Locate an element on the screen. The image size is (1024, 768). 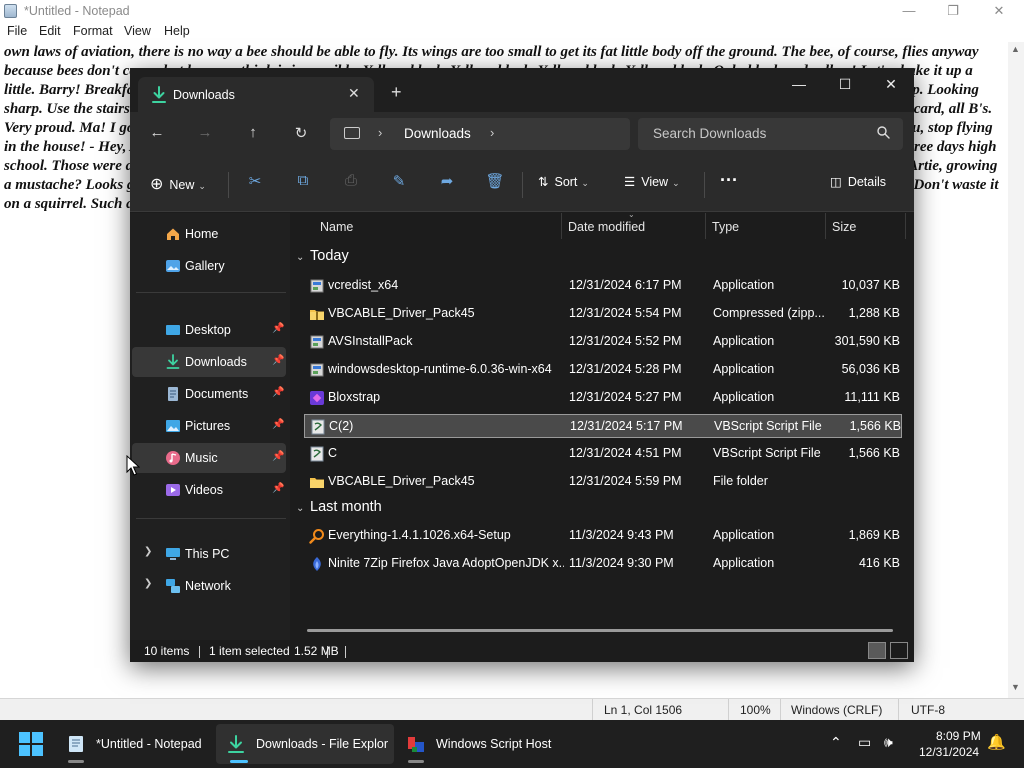
nav-item-downloads: Downloads 📌 is located at coordinates (209, 362).